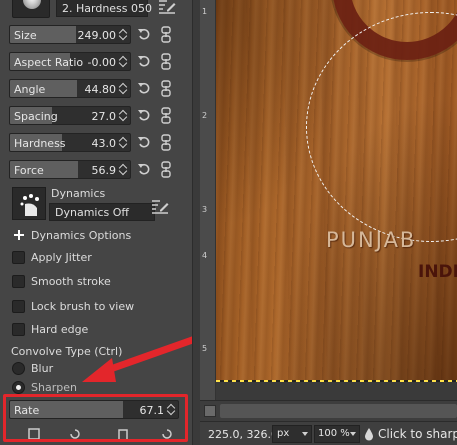 The image size is (457, 445). I want to click on sharpen-drop-icon, so click(369, 434).